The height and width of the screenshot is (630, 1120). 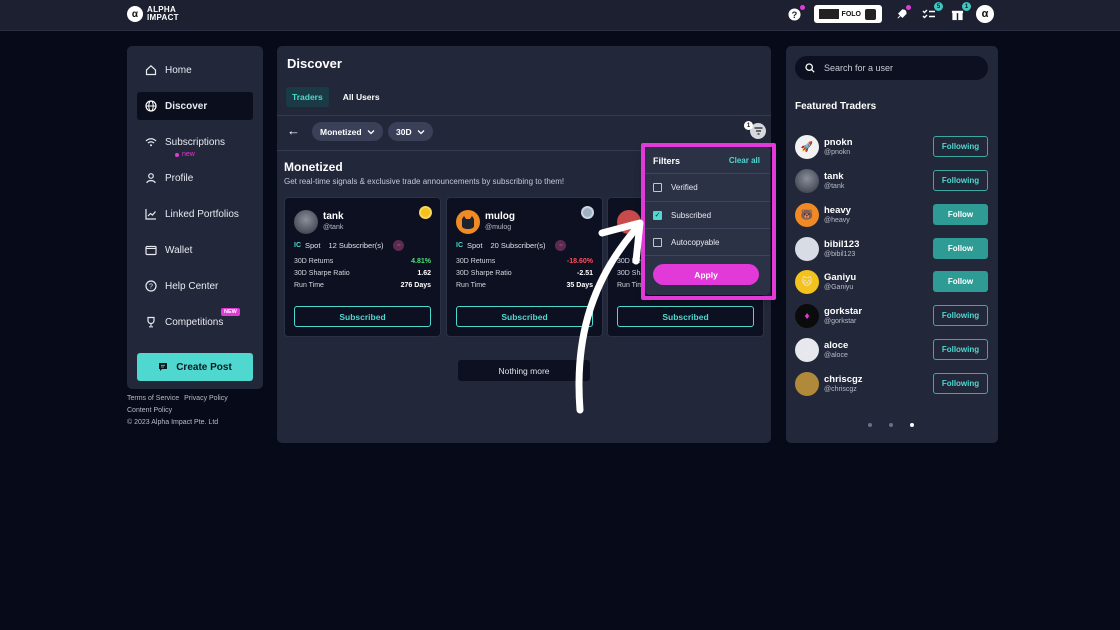 What do you see at coordinates (151, 214) in the screenshot?
I see `chart-icon` at bounding box center [151, 214].